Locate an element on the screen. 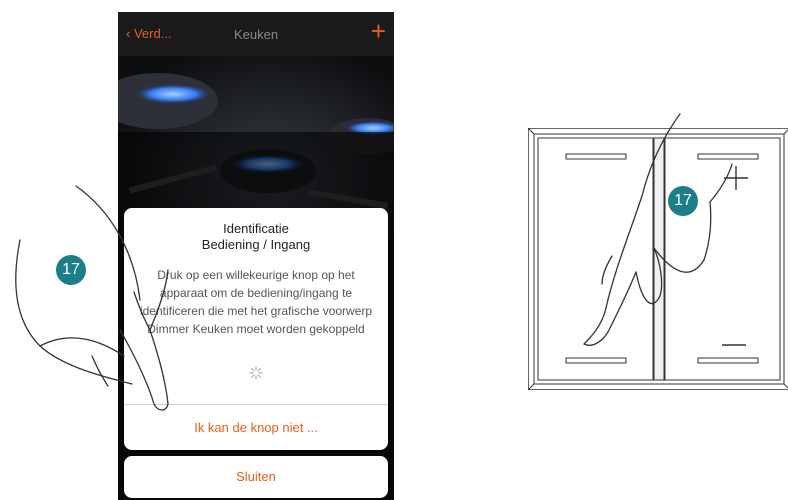  right-bottom-button-mark is located at coordinates (728, 360).